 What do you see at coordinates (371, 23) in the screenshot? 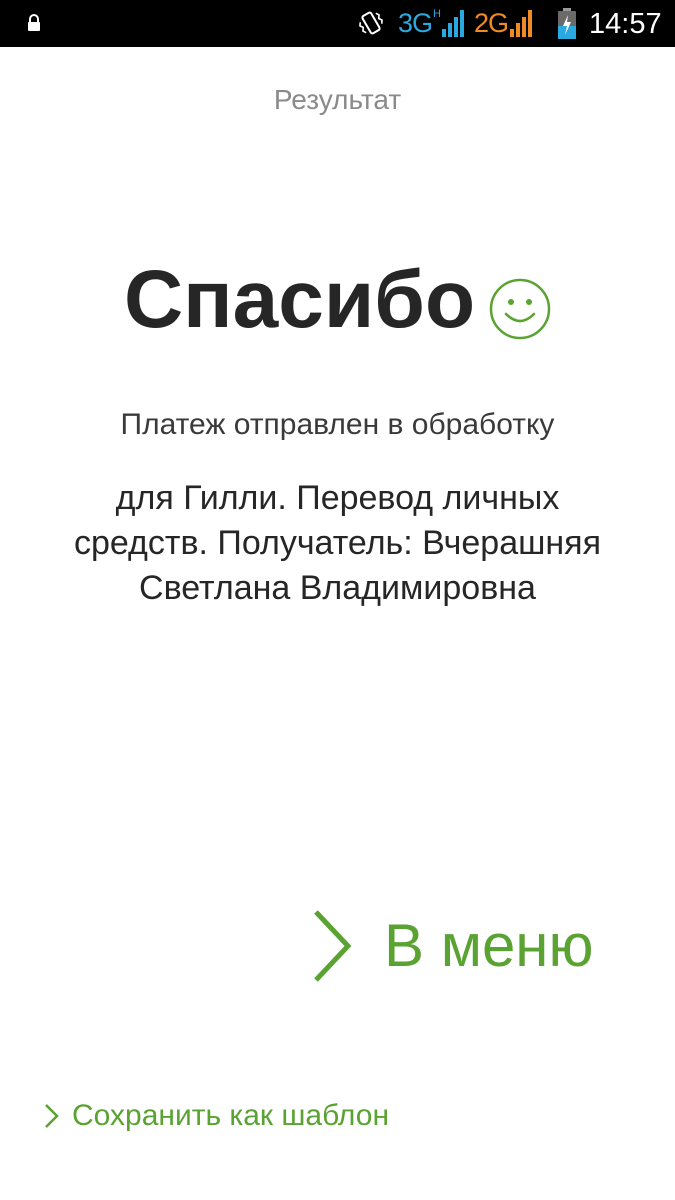
I see `vibrate-icon` at bounding box center [371, 23].